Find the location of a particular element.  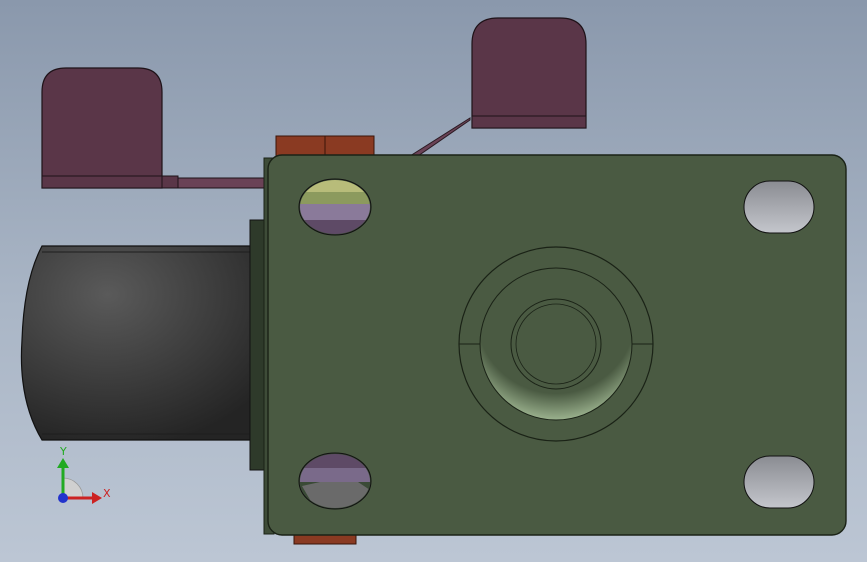

mount-slot-bottom-right is located at coordinates (779, 482).